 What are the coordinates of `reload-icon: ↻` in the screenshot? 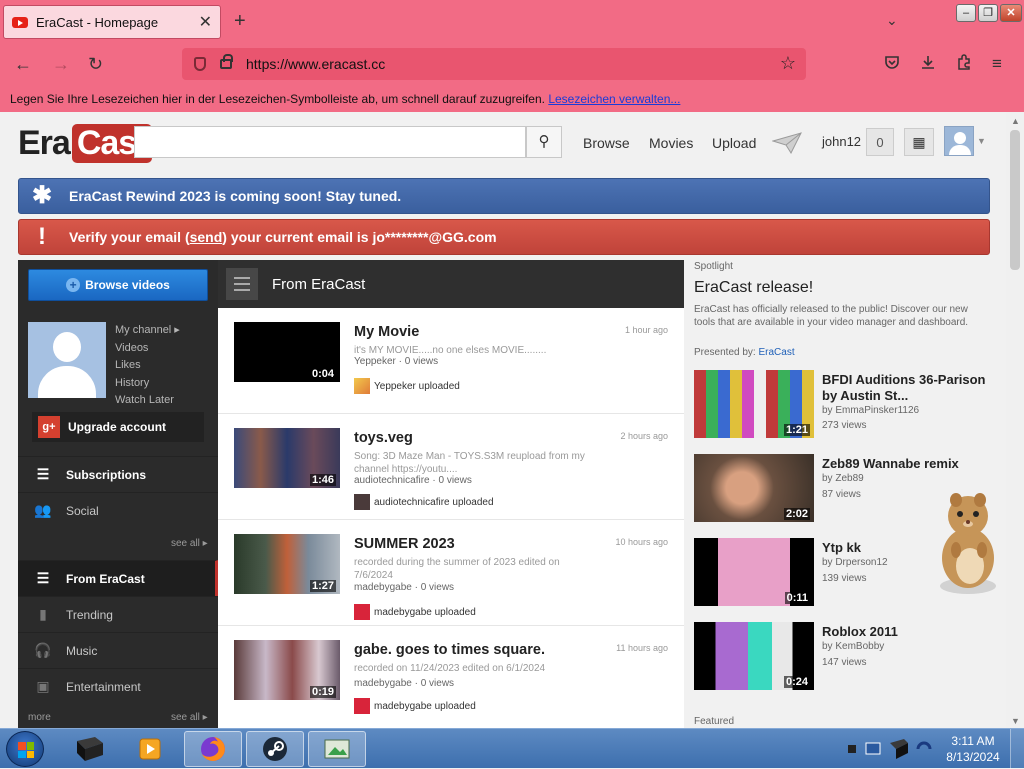 It's located at (95, 64).